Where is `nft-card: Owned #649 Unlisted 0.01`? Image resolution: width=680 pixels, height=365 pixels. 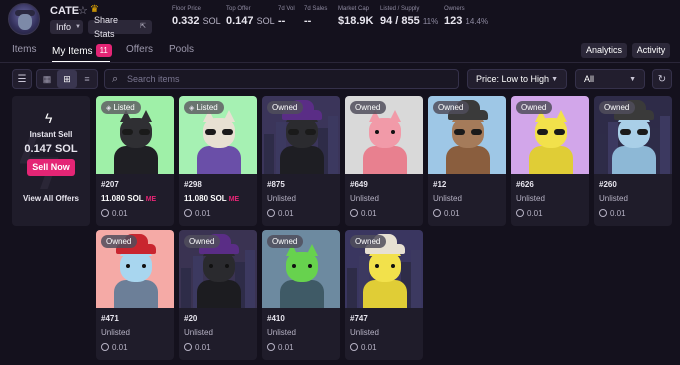
nft-card: Owned #649 Unlisted 0.01 is located at coordinates (384, 161).